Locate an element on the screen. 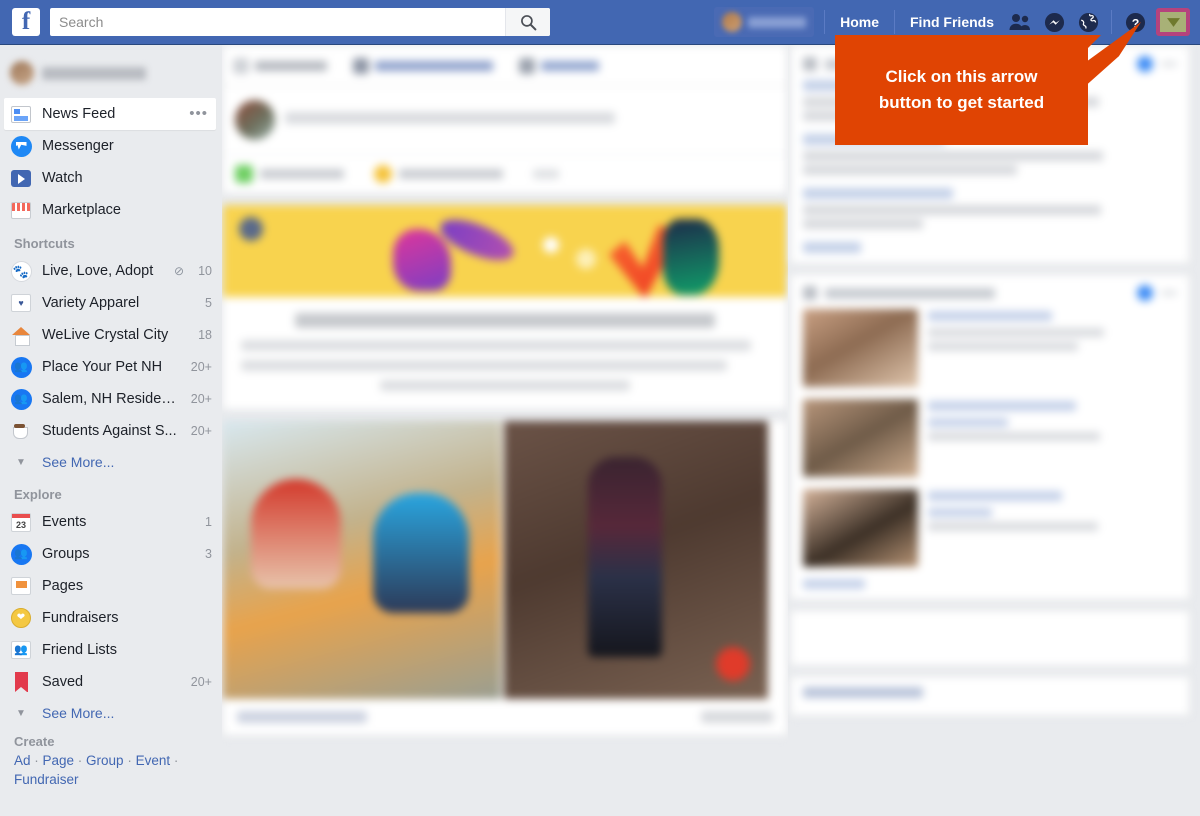 This screenshot has height=816, width=1200. sidebar-item-label: Variety Apparel is located at coordinates (91, 303).